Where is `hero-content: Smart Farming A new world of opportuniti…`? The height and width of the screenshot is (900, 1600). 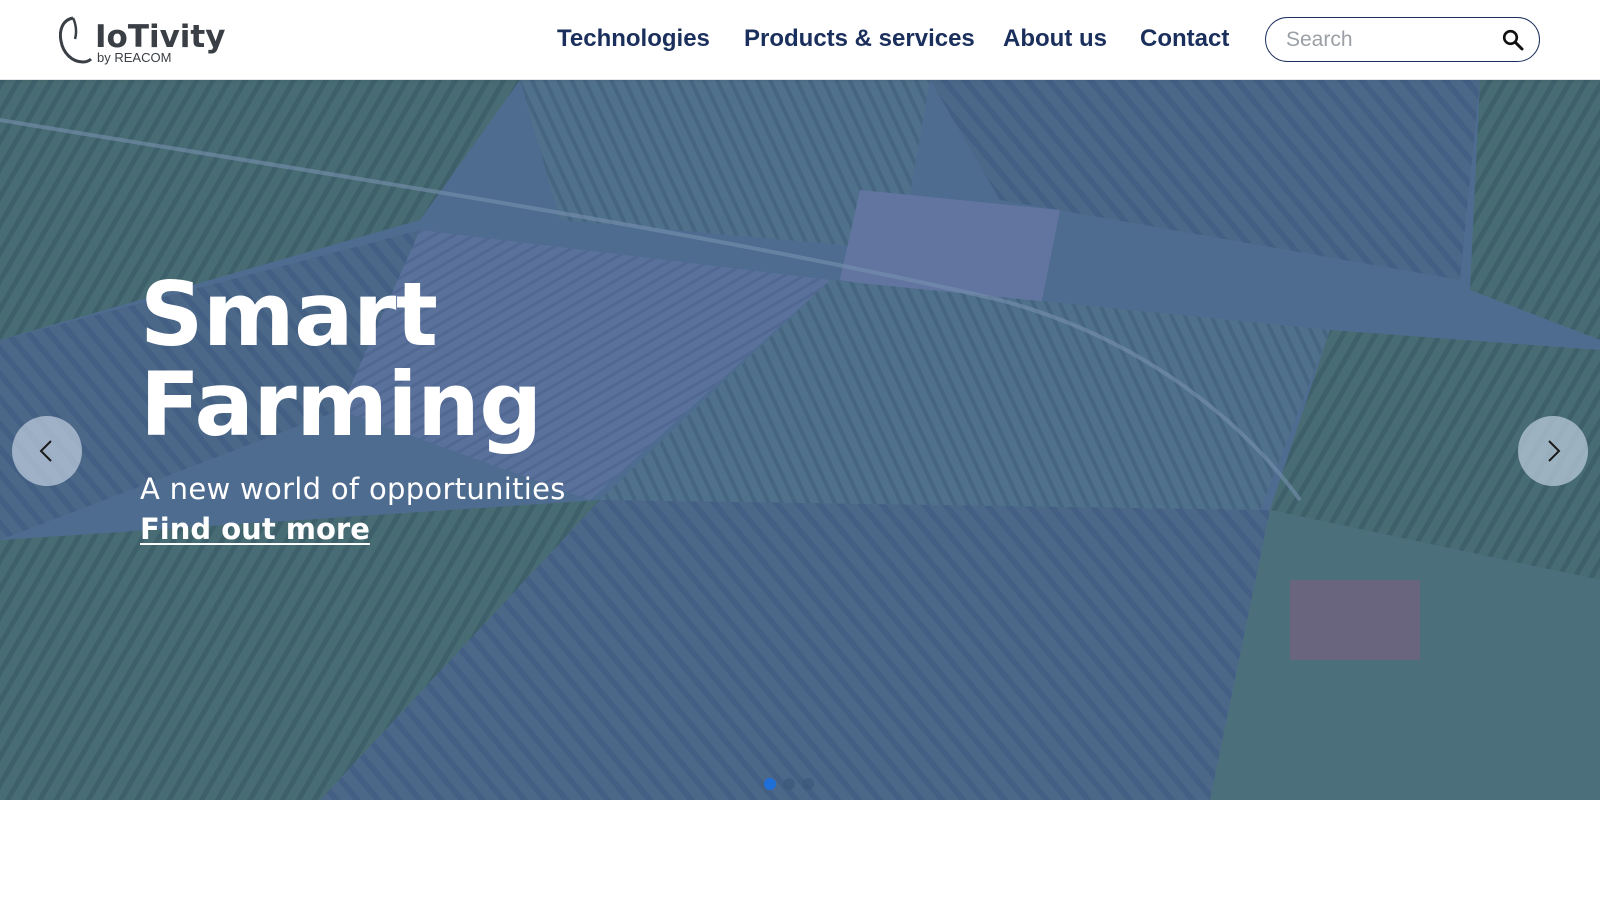
hero-content: Smart Farming A new world of opportuniti… is located at coordinates (353, 408).